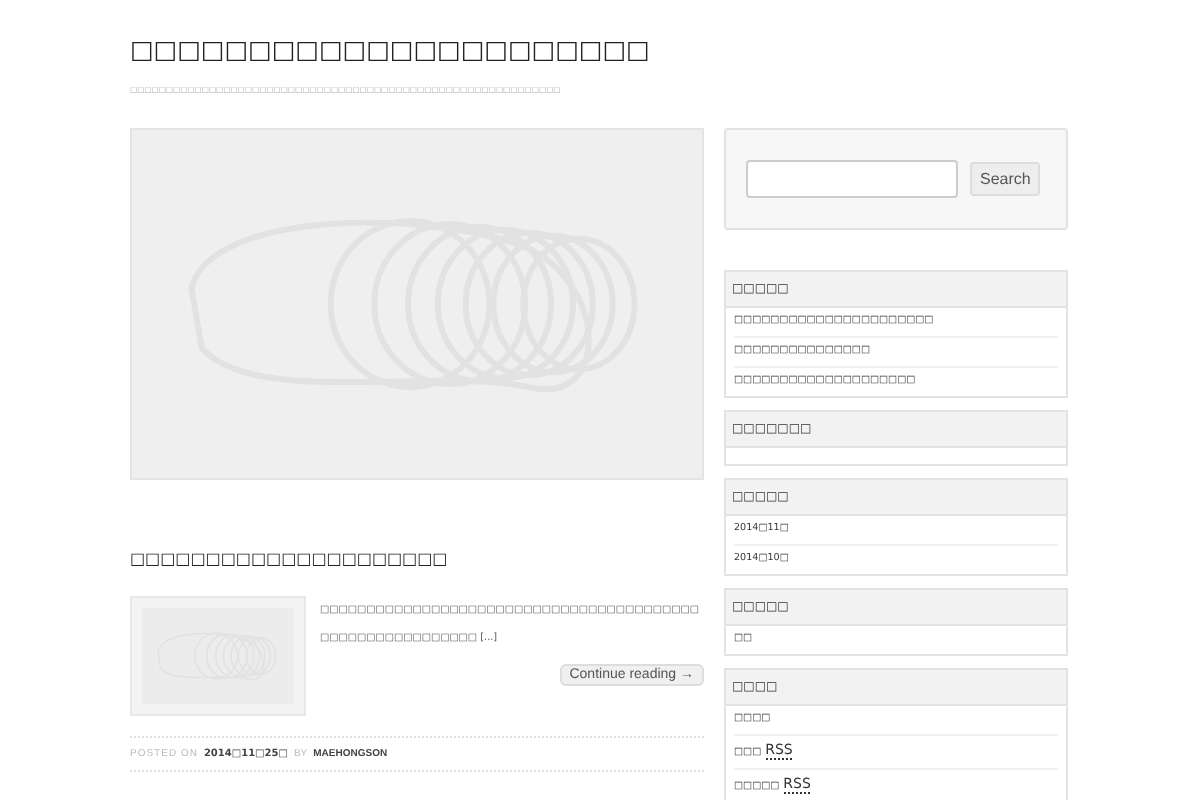 The image size is (1200, 800). I want to click on site-title: □□□□□□□□□□□□□□□□□□□□□□, so click(390, 50).